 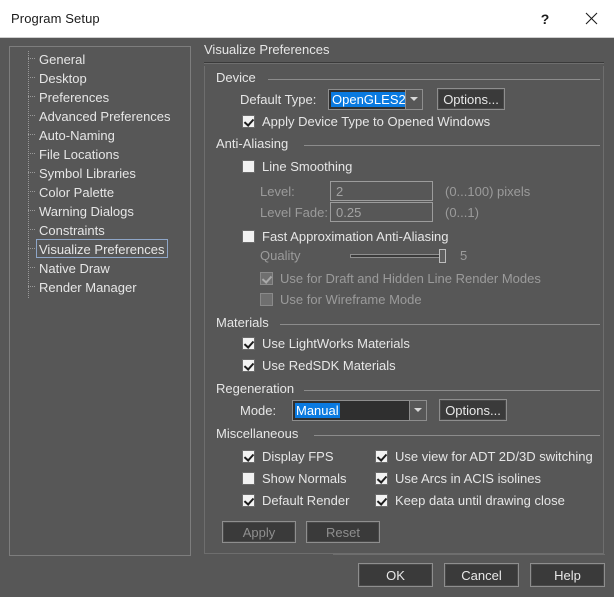 I want to click on redsdk-materials-row: Use RedSDK Materials, so click(x=319, y=365).